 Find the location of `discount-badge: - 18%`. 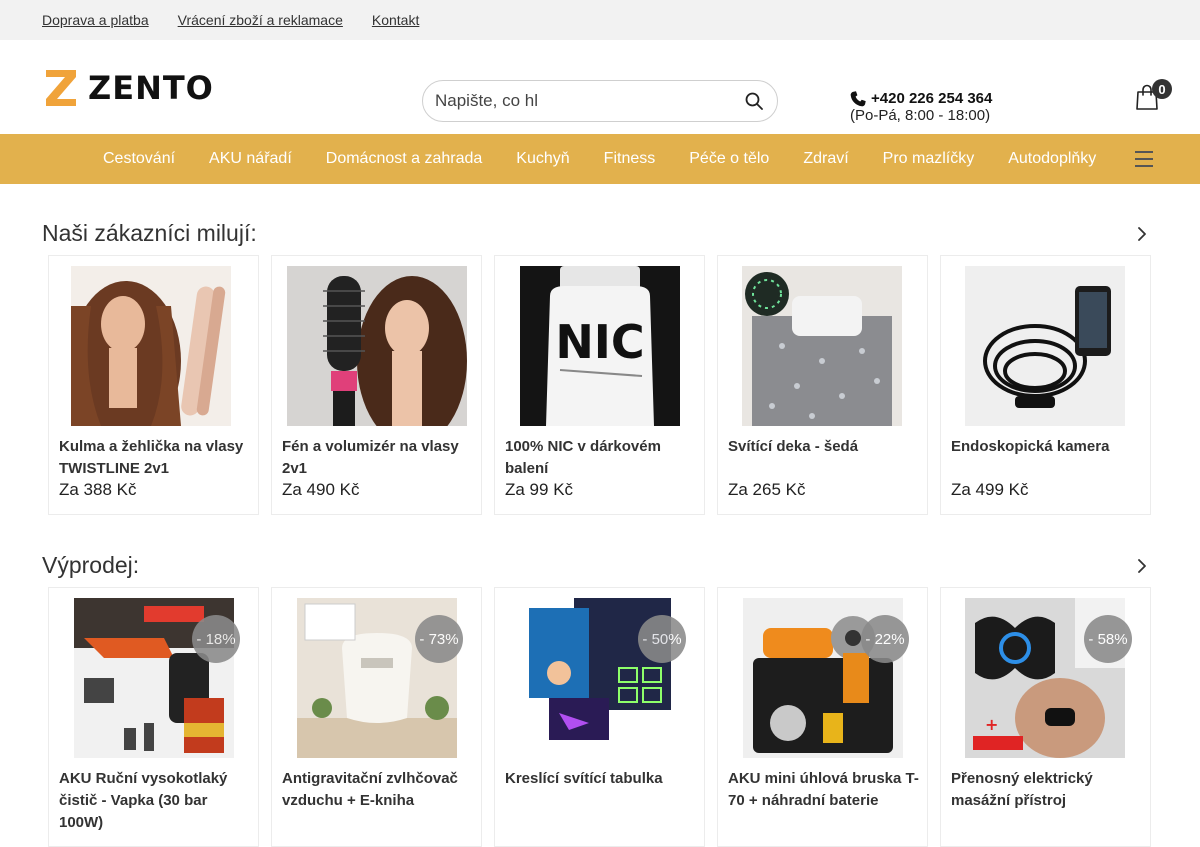

discount-badge: - 18% is located at coordinates (216, 639).